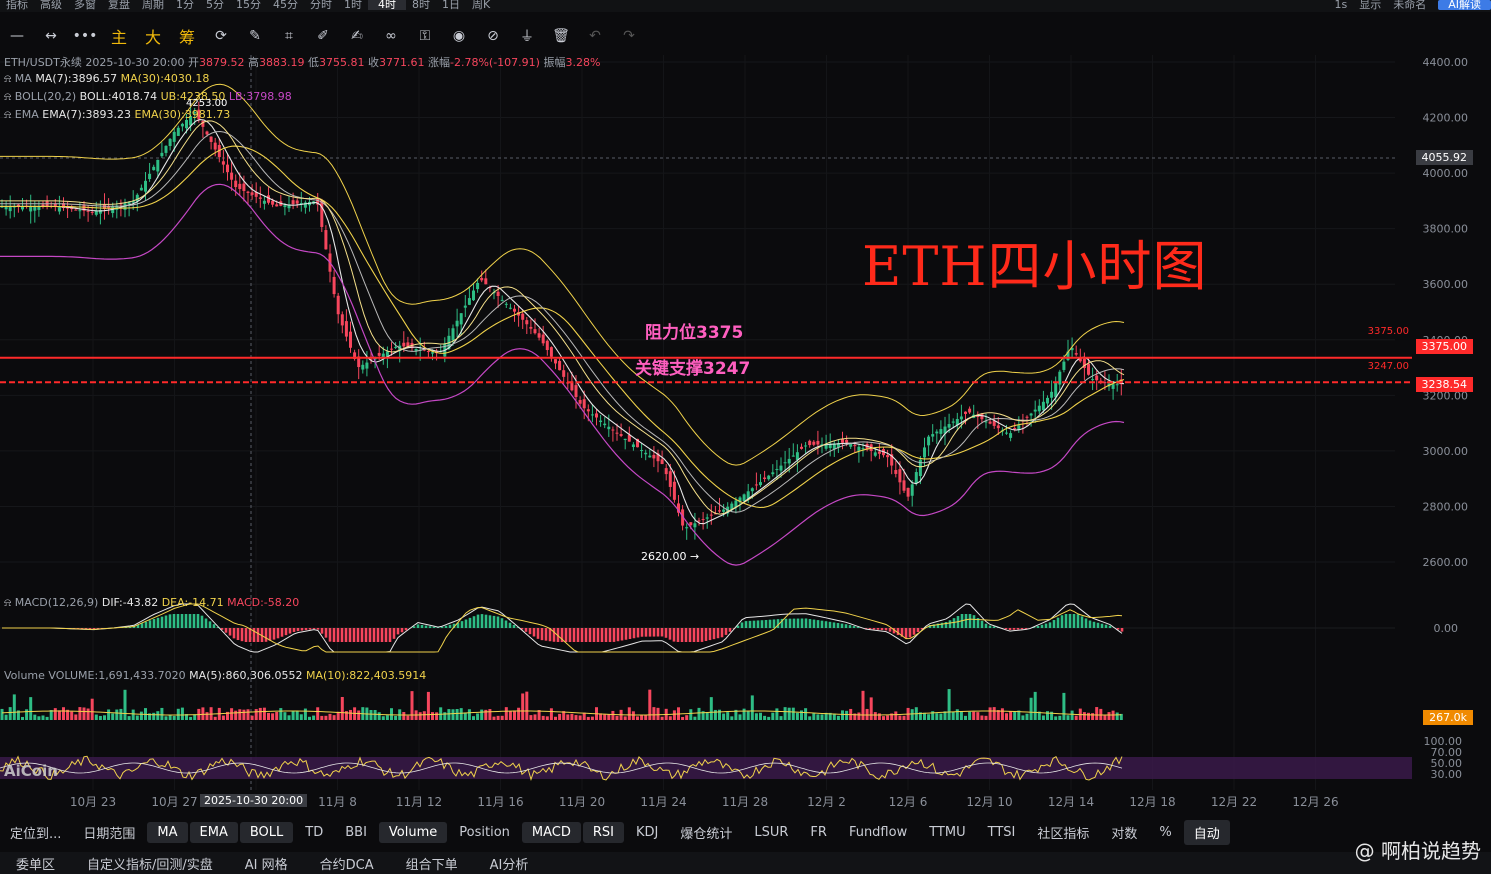 The width and height of the screenshot is (1491, 874). Describe the element at coordinates (1002, 832) in the screenshot. I see `indicator-tab-17: TTSI` at that location.